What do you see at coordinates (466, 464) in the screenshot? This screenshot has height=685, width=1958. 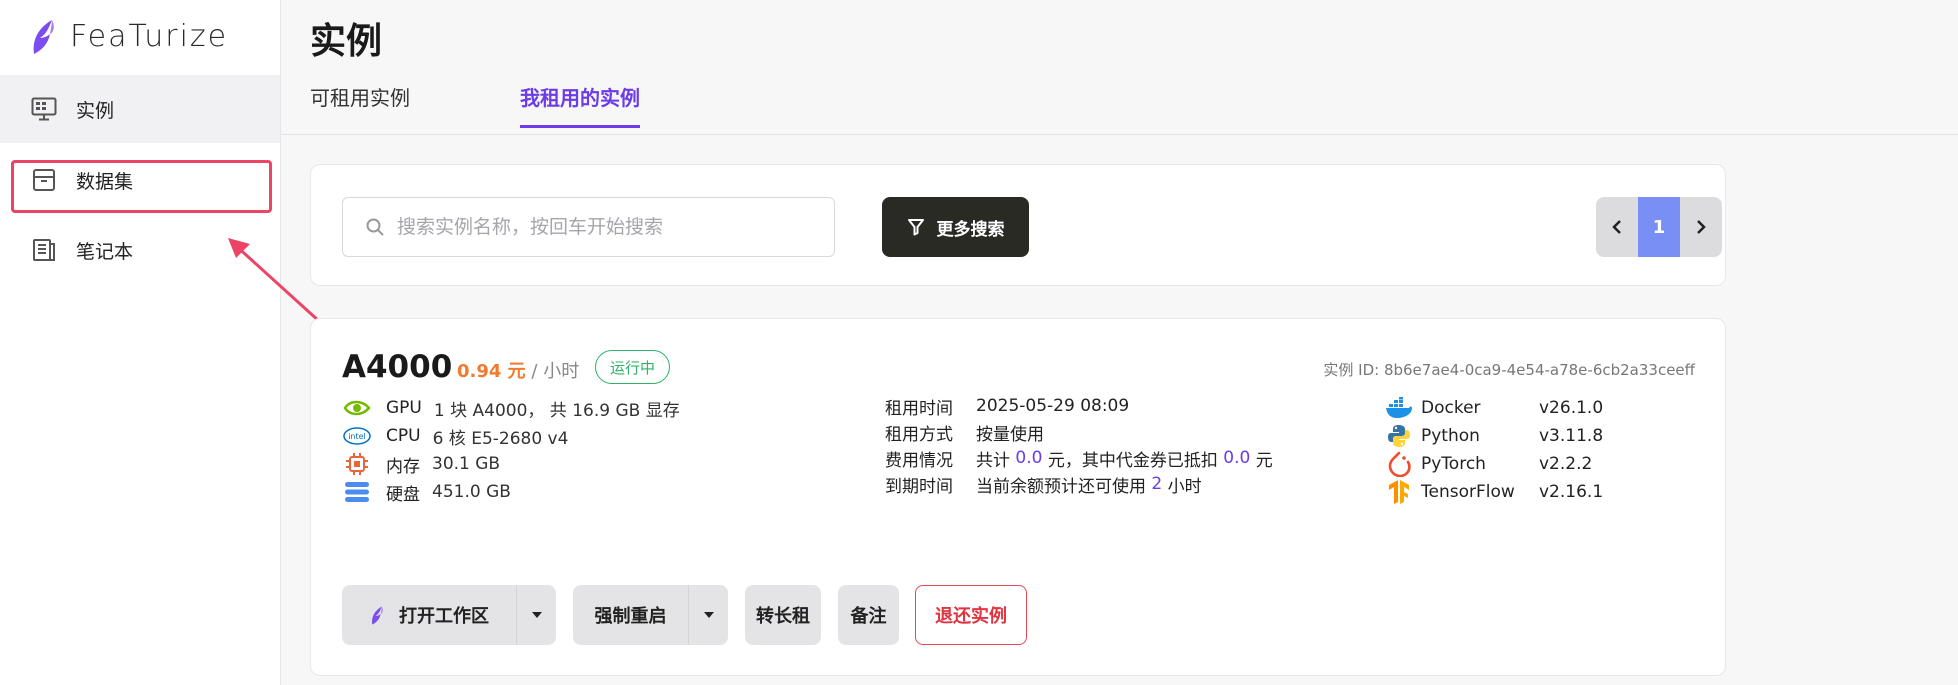 I see `spec-value: 30.1 GB` at bounding box center [466, 464].